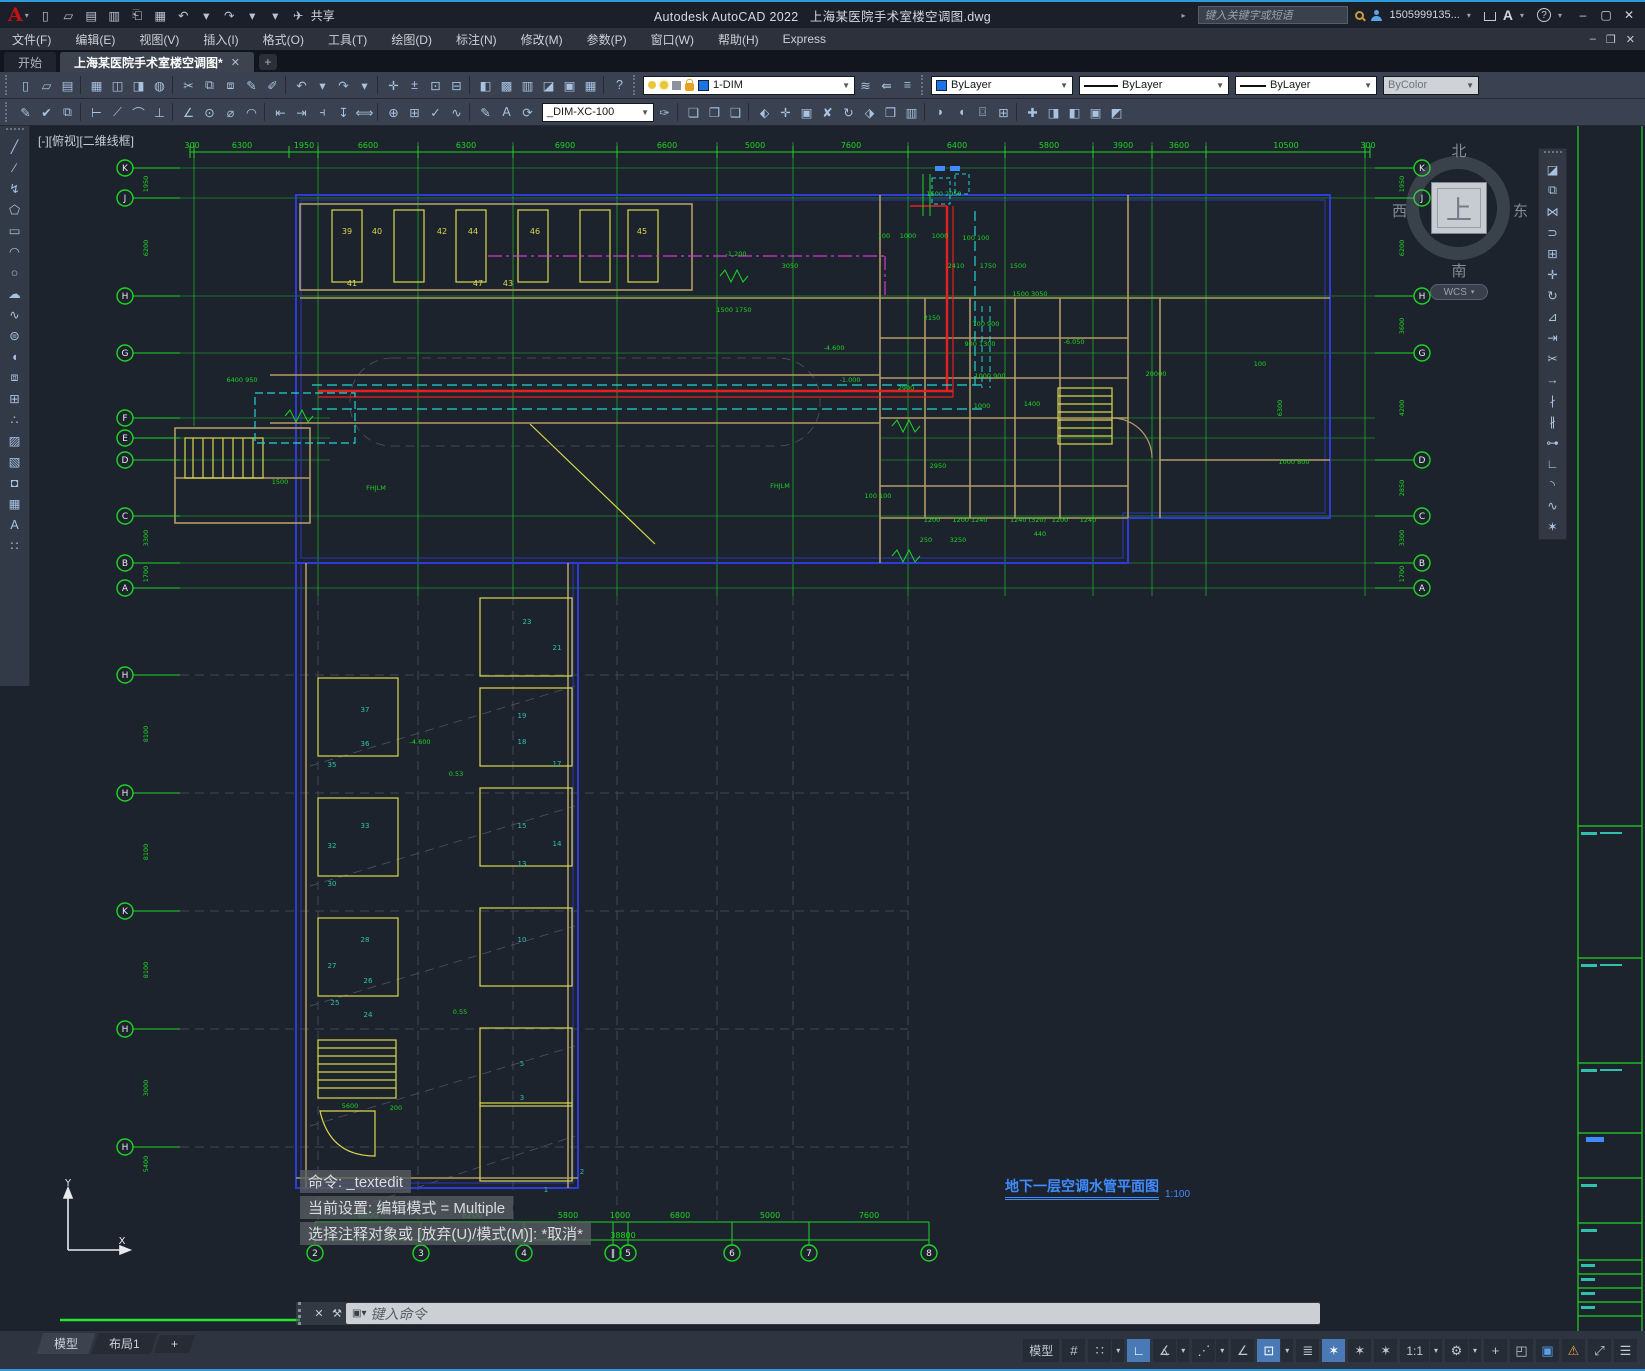  I want to click on rectangle-icon: ▭, so click(15, 230).